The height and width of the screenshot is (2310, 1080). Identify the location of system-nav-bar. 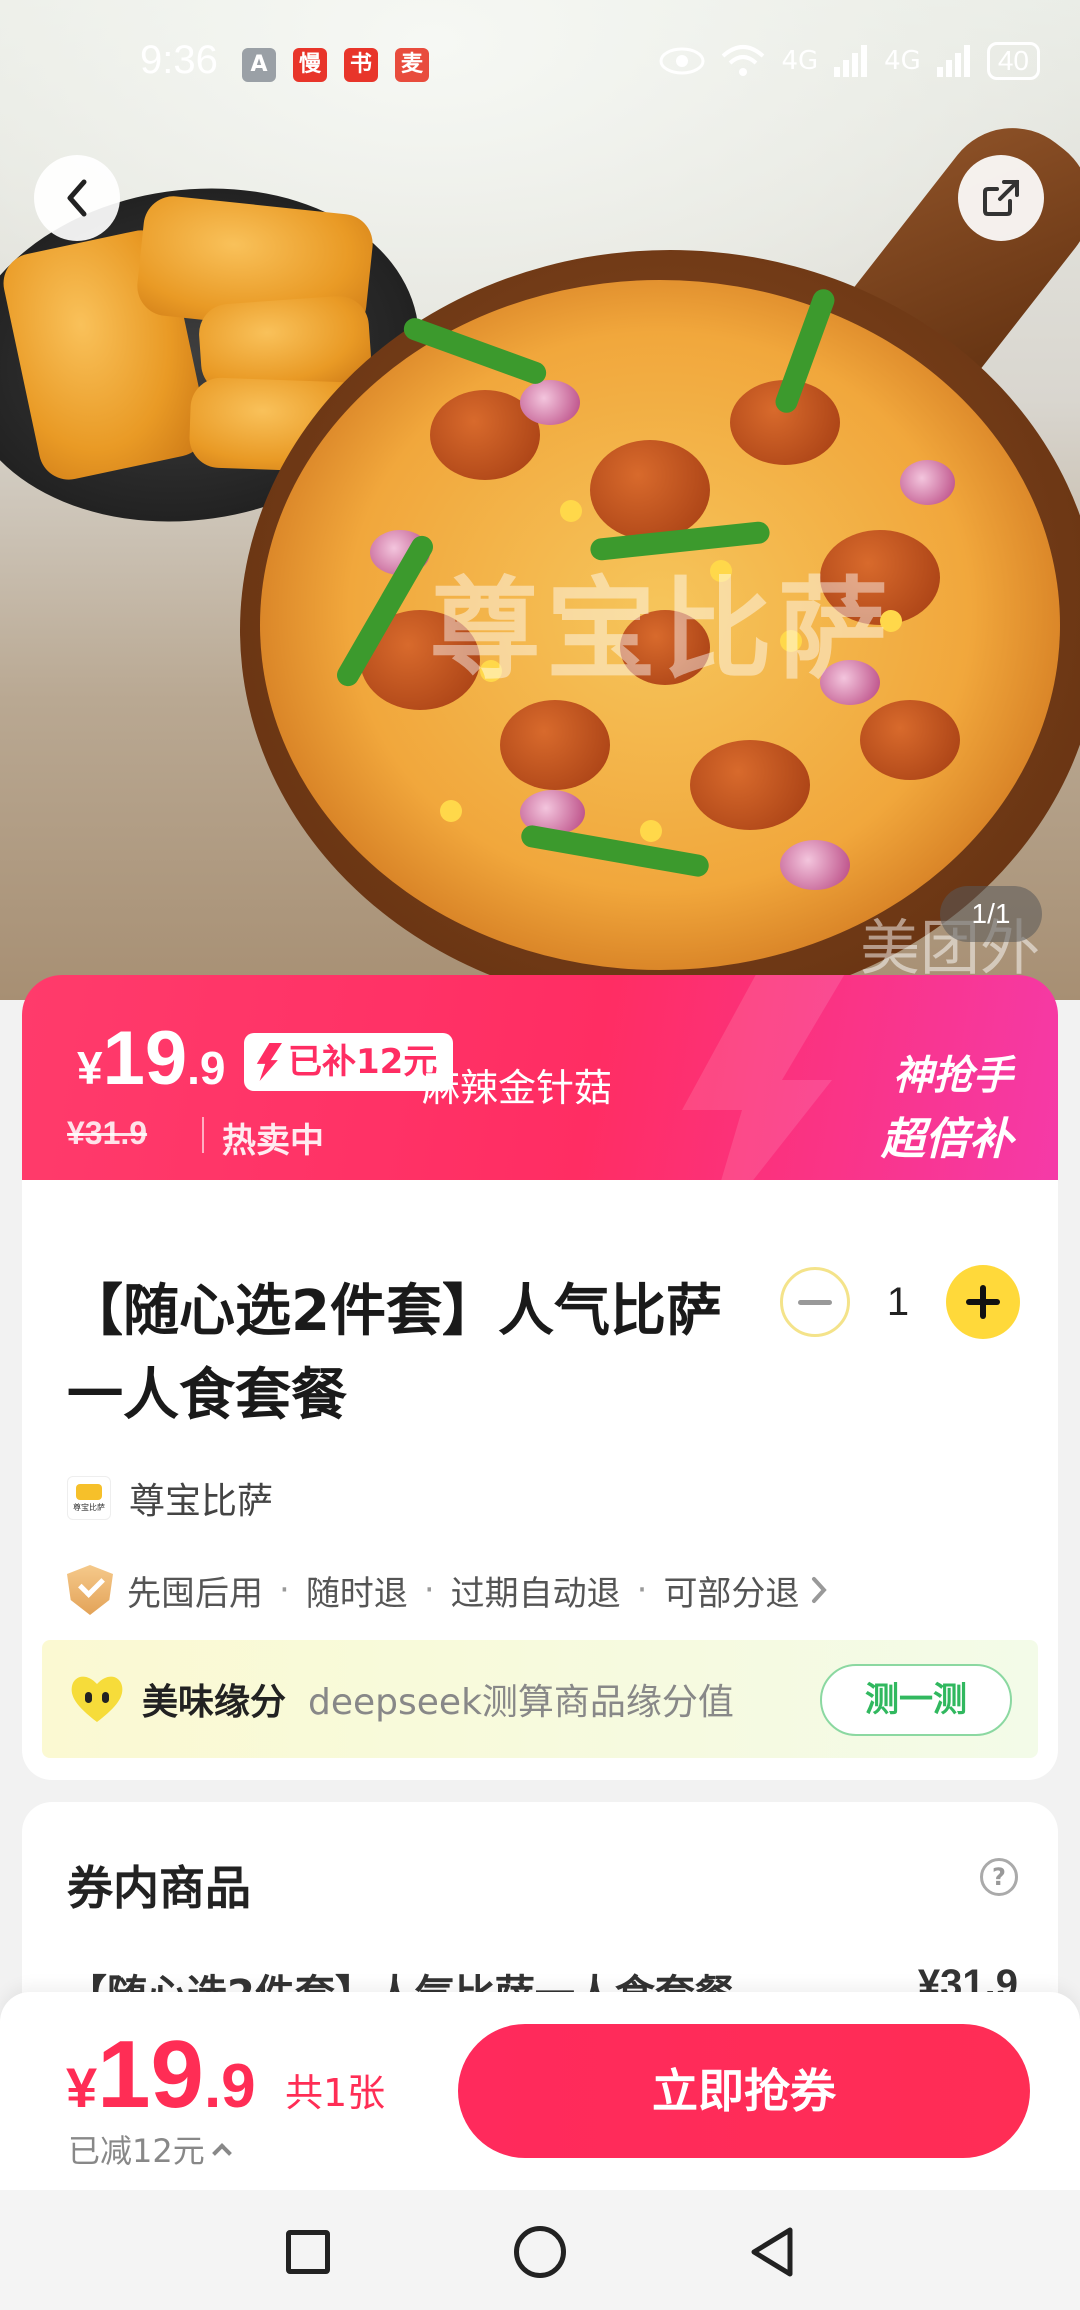
(540, 2250).